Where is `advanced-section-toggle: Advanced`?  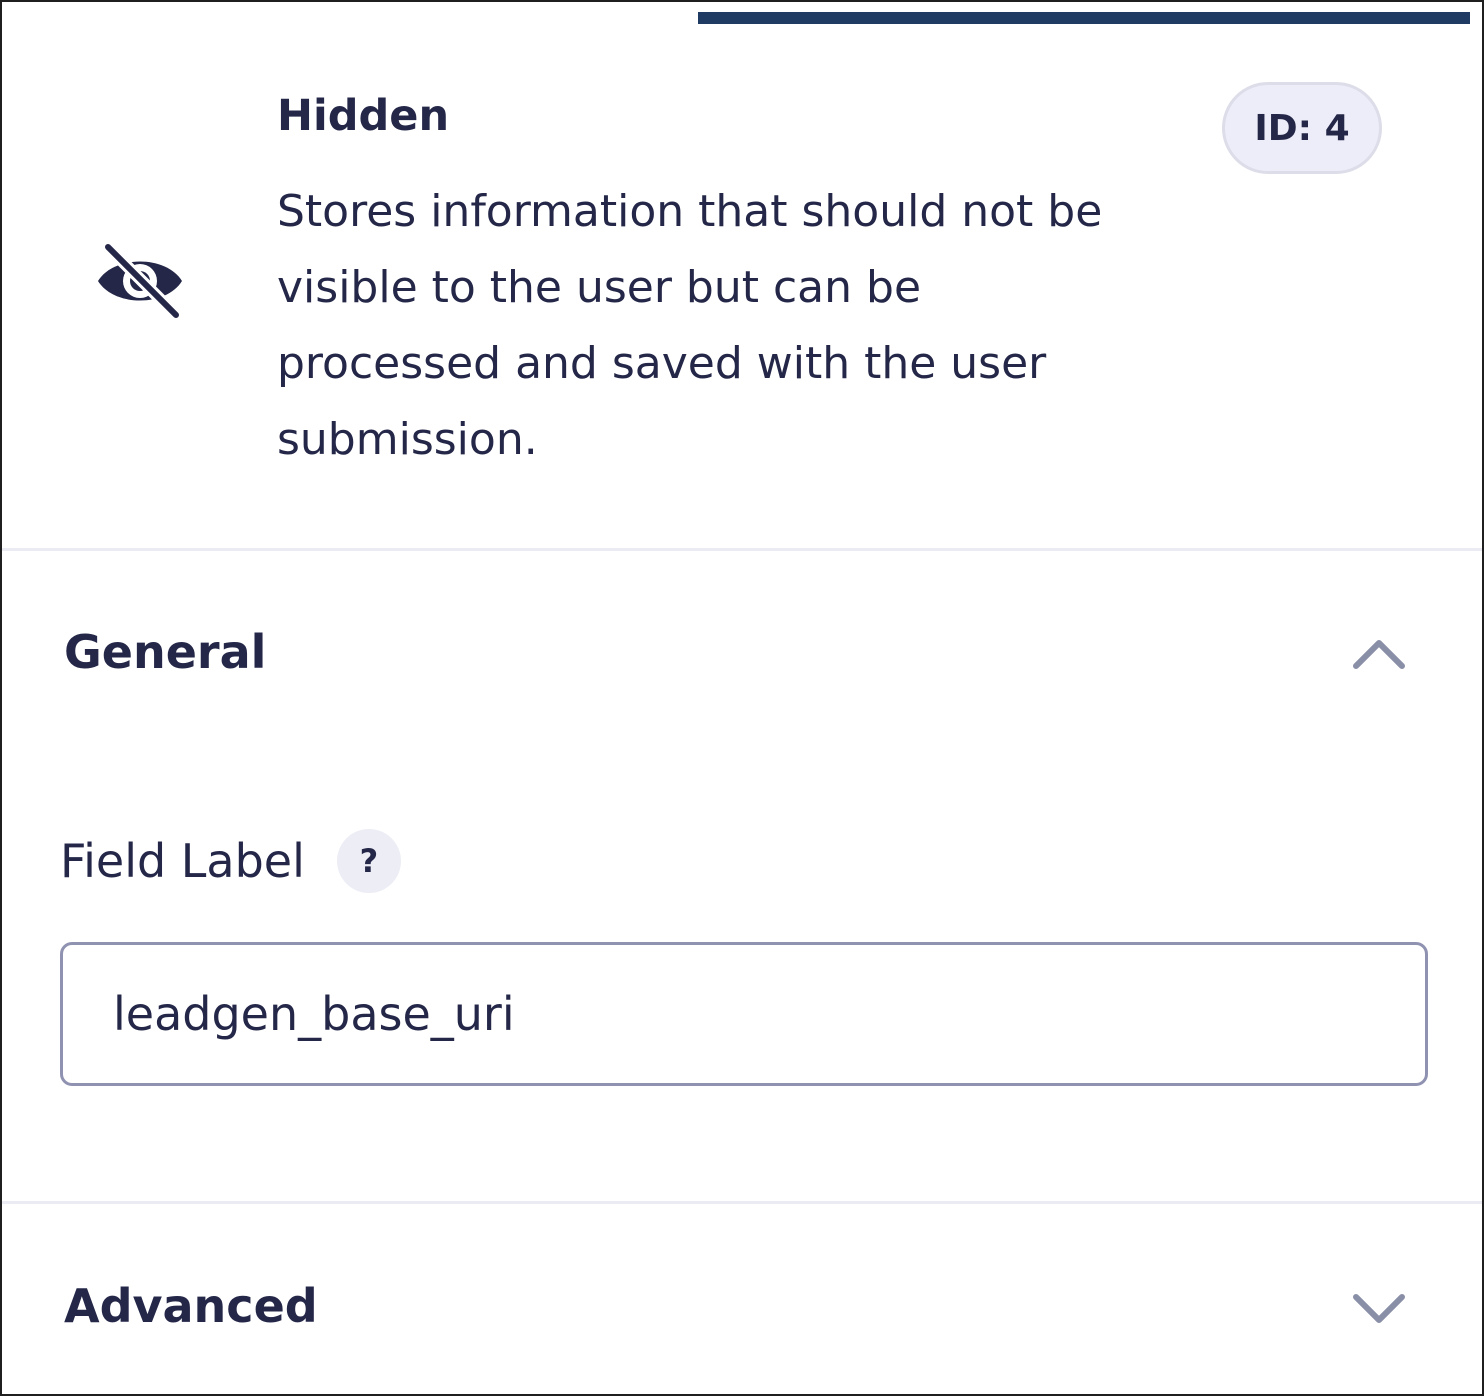 advanced-section-toggle: Advanced is located at coordinates (742, 1307).